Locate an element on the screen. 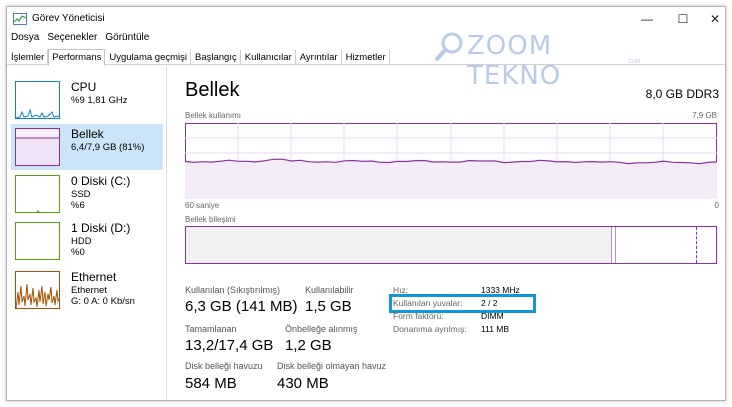 The height and width of the screenshot is (407, 732). maximize-button: ☐ is located at coordinates (683, 19).